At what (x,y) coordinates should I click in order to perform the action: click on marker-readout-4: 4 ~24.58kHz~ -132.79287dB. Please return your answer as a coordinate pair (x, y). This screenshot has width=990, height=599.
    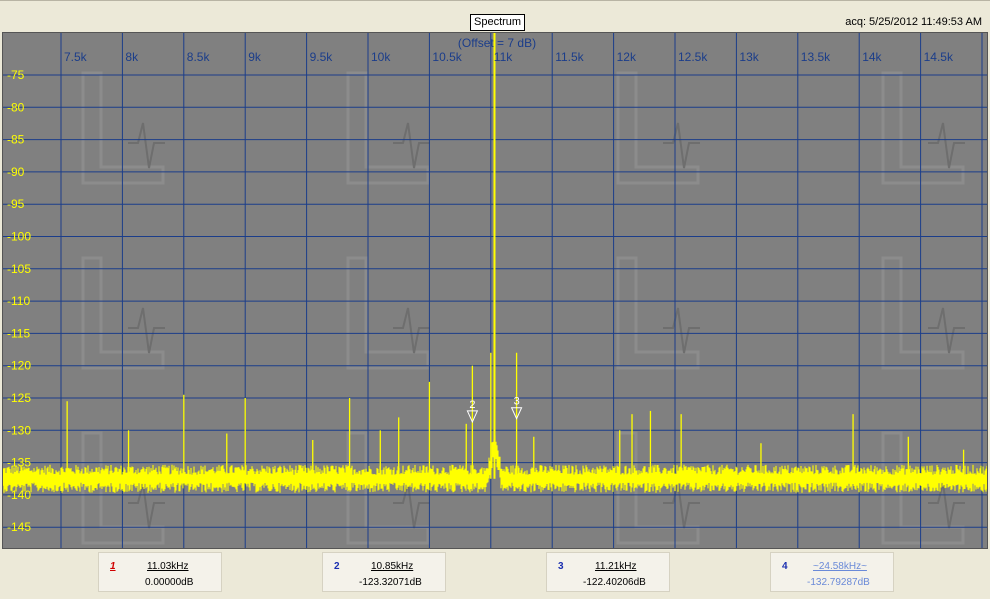
    Looking at the image, I should click on (832, 572).